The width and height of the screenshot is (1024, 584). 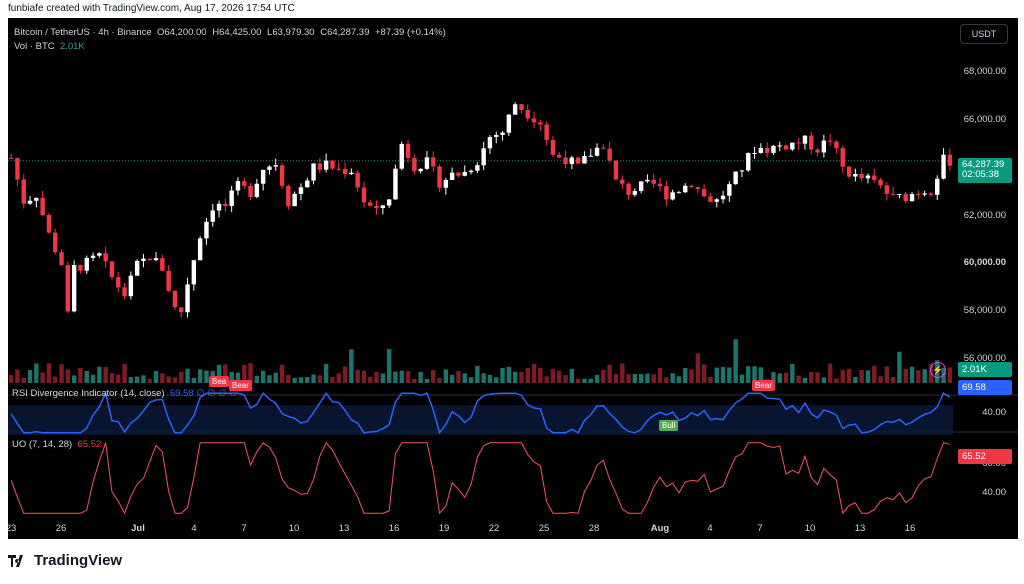 I want to click on high-value: 64,425.00, so click(x=240, y=32).